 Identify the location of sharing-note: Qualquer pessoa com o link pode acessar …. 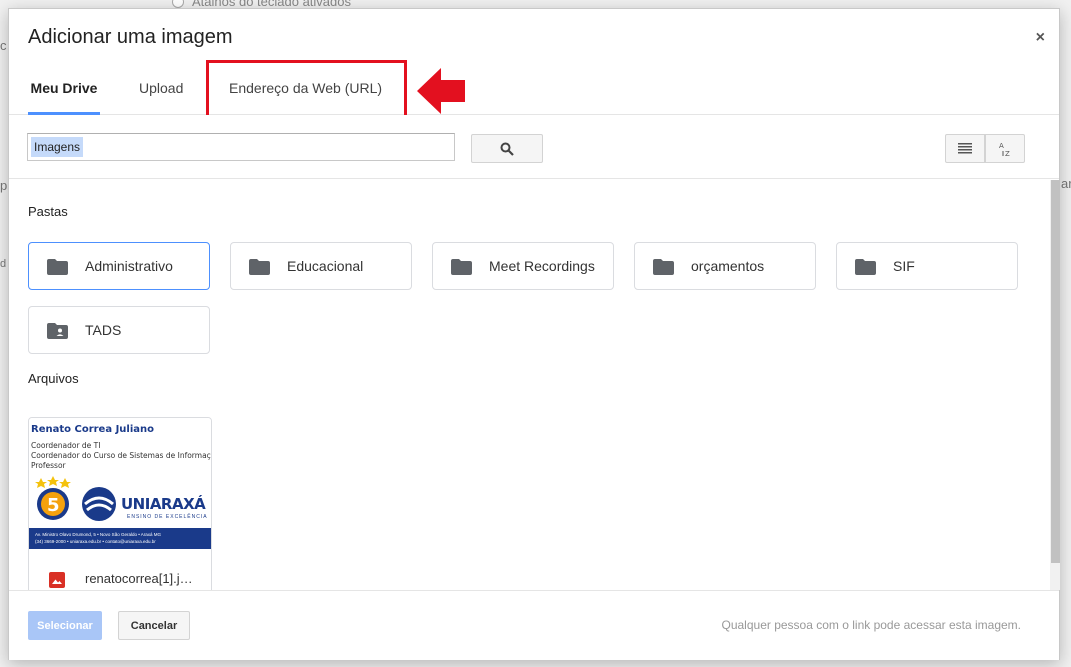
(871, 625).